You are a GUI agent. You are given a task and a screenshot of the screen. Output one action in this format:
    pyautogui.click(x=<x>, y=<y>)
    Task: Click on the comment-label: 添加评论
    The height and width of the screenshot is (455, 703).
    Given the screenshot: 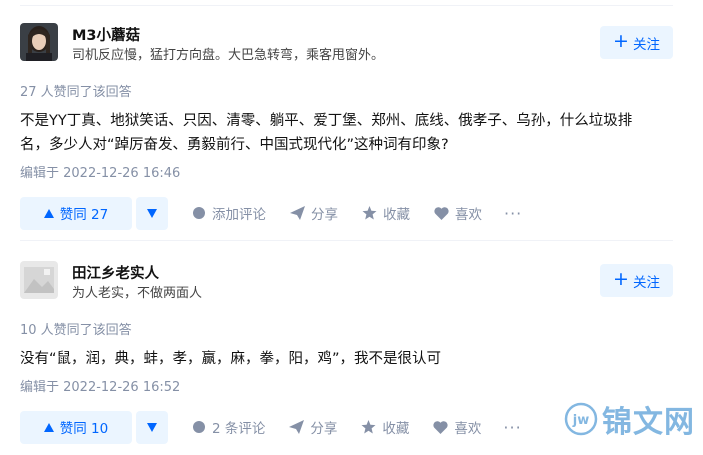 What is the action you would take?
    pyautogui.click(x=239, y=215)
    